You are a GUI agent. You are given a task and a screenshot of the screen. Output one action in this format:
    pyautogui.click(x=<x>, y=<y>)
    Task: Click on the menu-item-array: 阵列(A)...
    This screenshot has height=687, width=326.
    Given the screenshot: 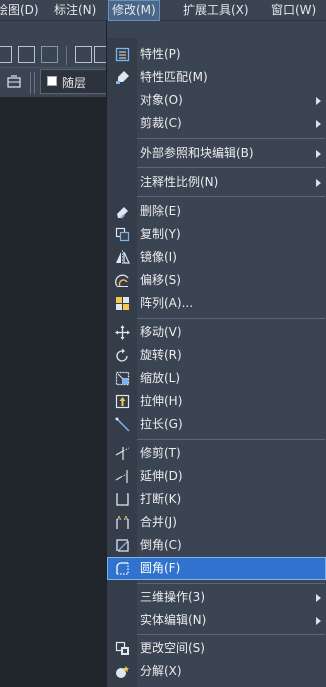 What is the action you would take?
    pyautogui.click(x=216, y=303)
    